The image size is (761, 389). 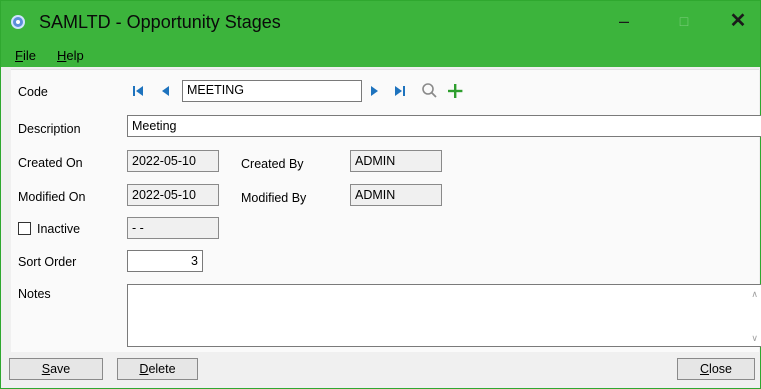 I want to click on menu-help: Help, so click(x=70, y=55).